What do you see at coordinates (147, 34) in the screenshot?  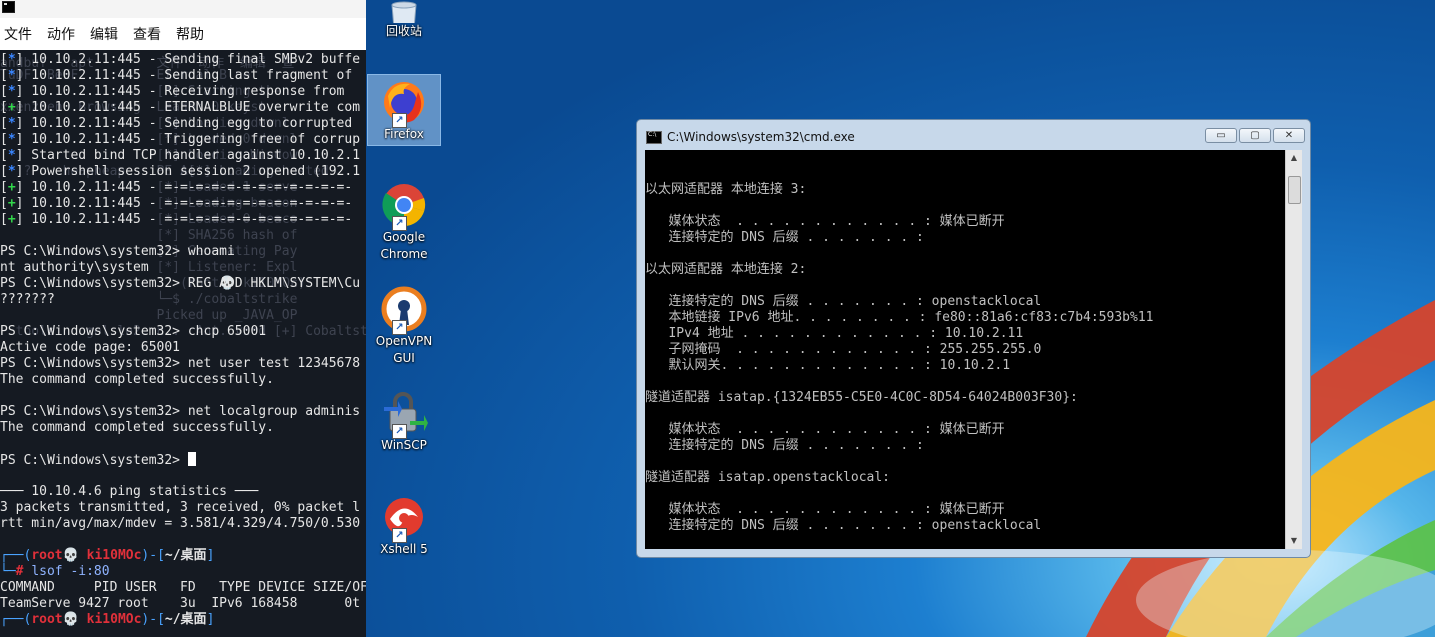 I see `menu-view: 查看` at bounding box center [147, 34].